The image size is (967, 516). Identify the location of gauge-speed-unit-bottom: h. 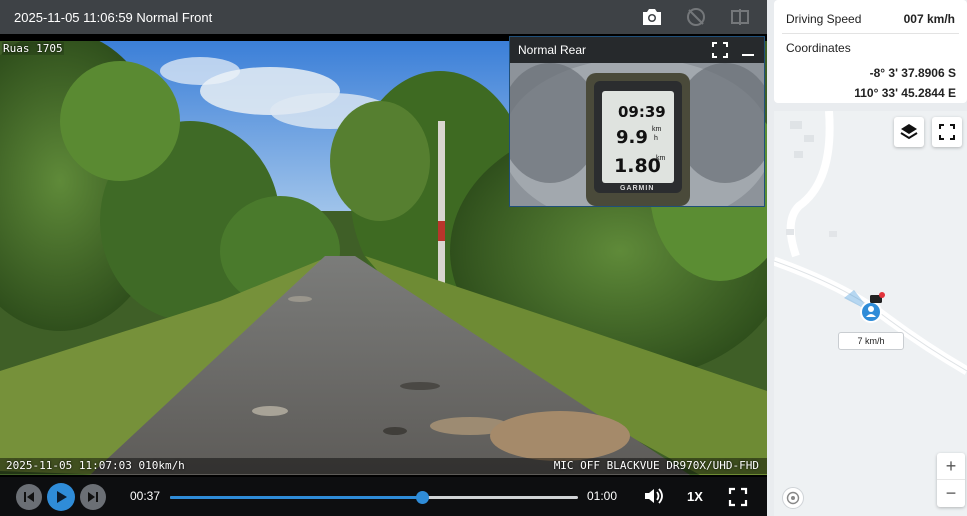
(656, 138).